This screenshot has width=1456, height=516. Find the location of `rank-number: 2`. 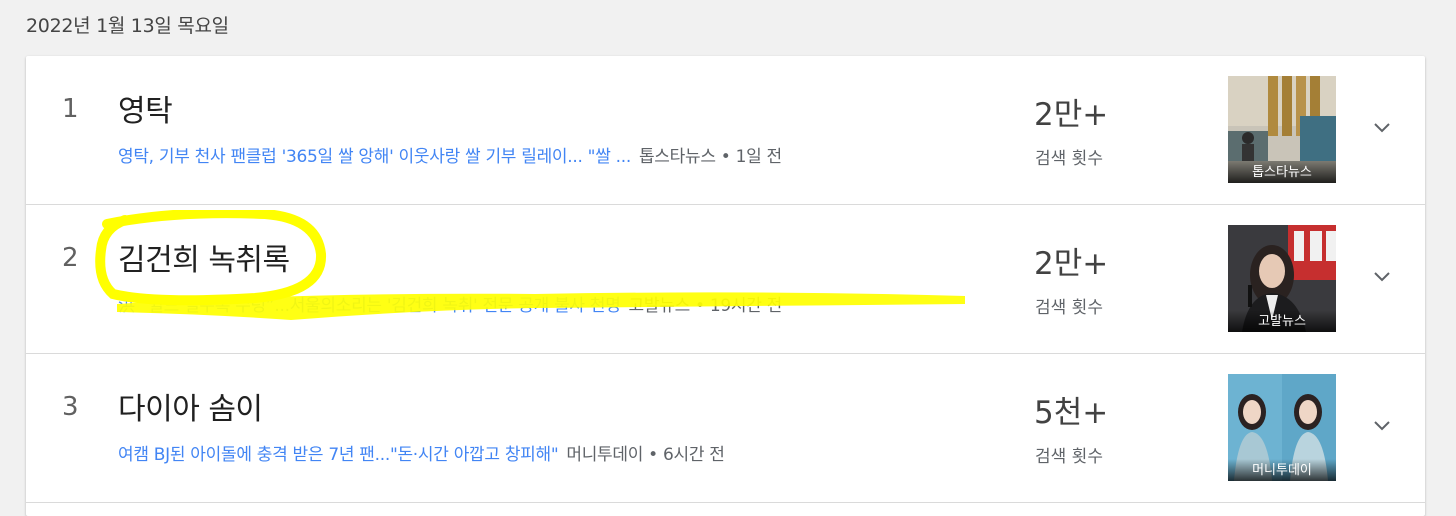

rank-number: 2 is located at coordinates (70, 258).